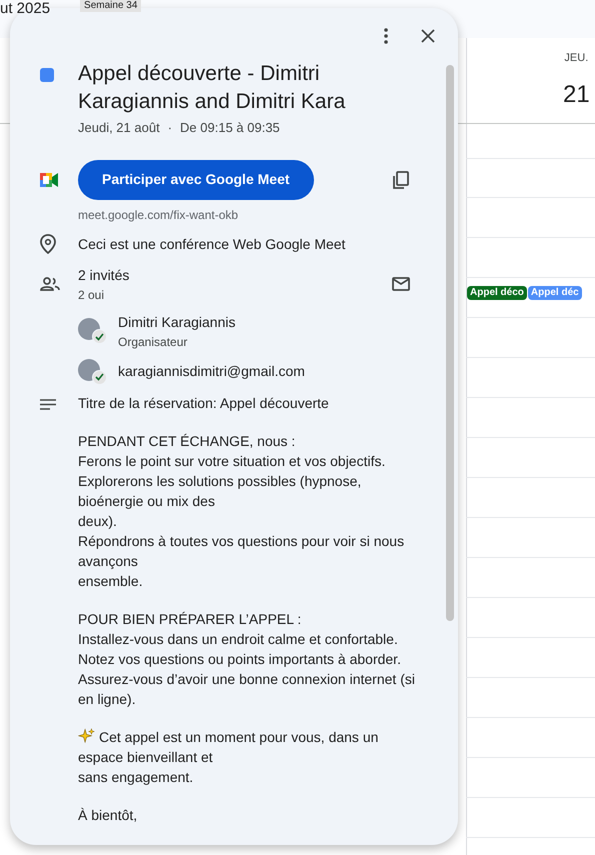  Describe the element at coordinates (119, 128) in the screenshot. I see `event-date: Jeudi, 21 août` at that location.